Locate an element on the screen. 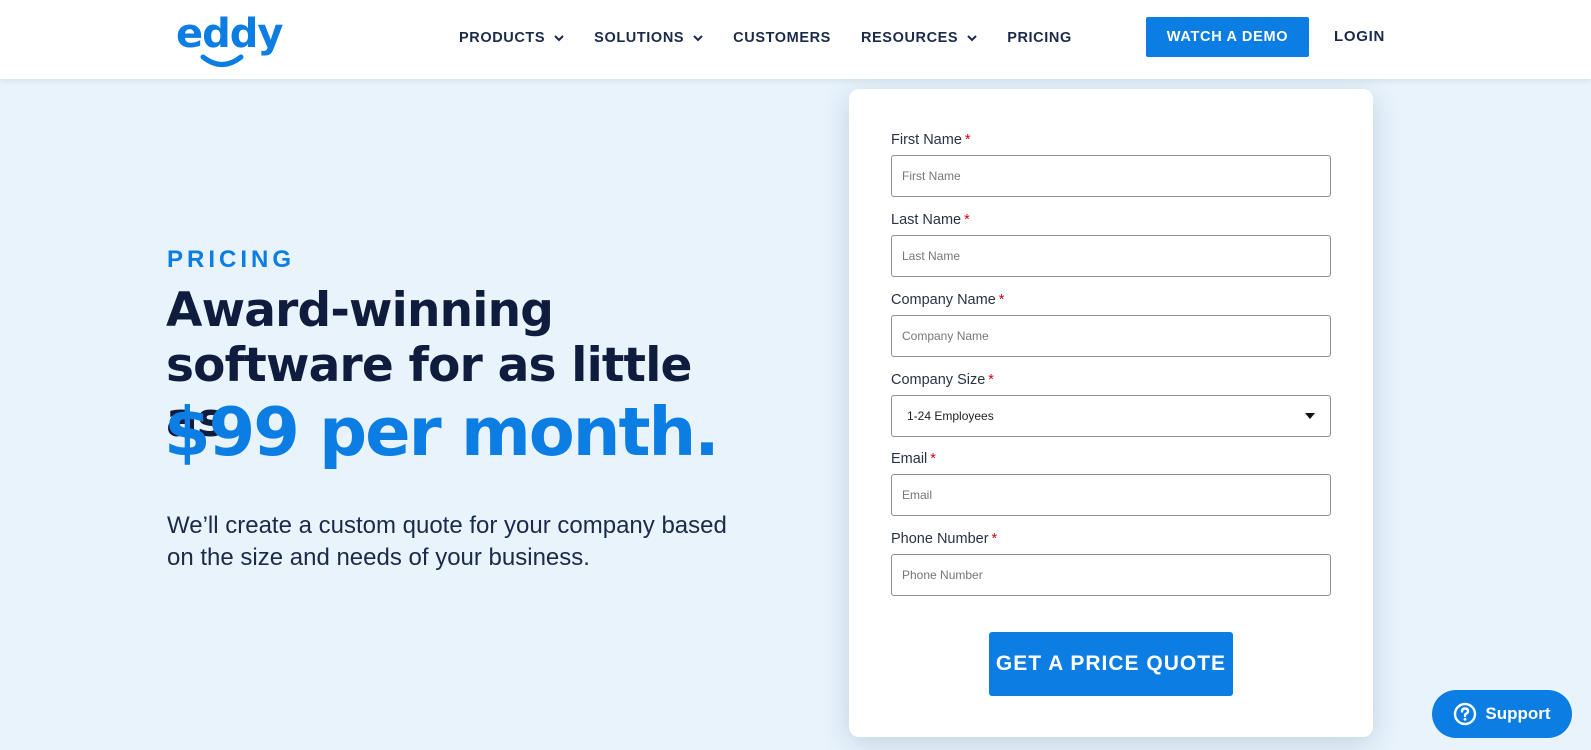 The width and height of the screenshot is (1591, 750). watch-demo-button: WATCH A DEMO is located at coordinates (1227, 37).